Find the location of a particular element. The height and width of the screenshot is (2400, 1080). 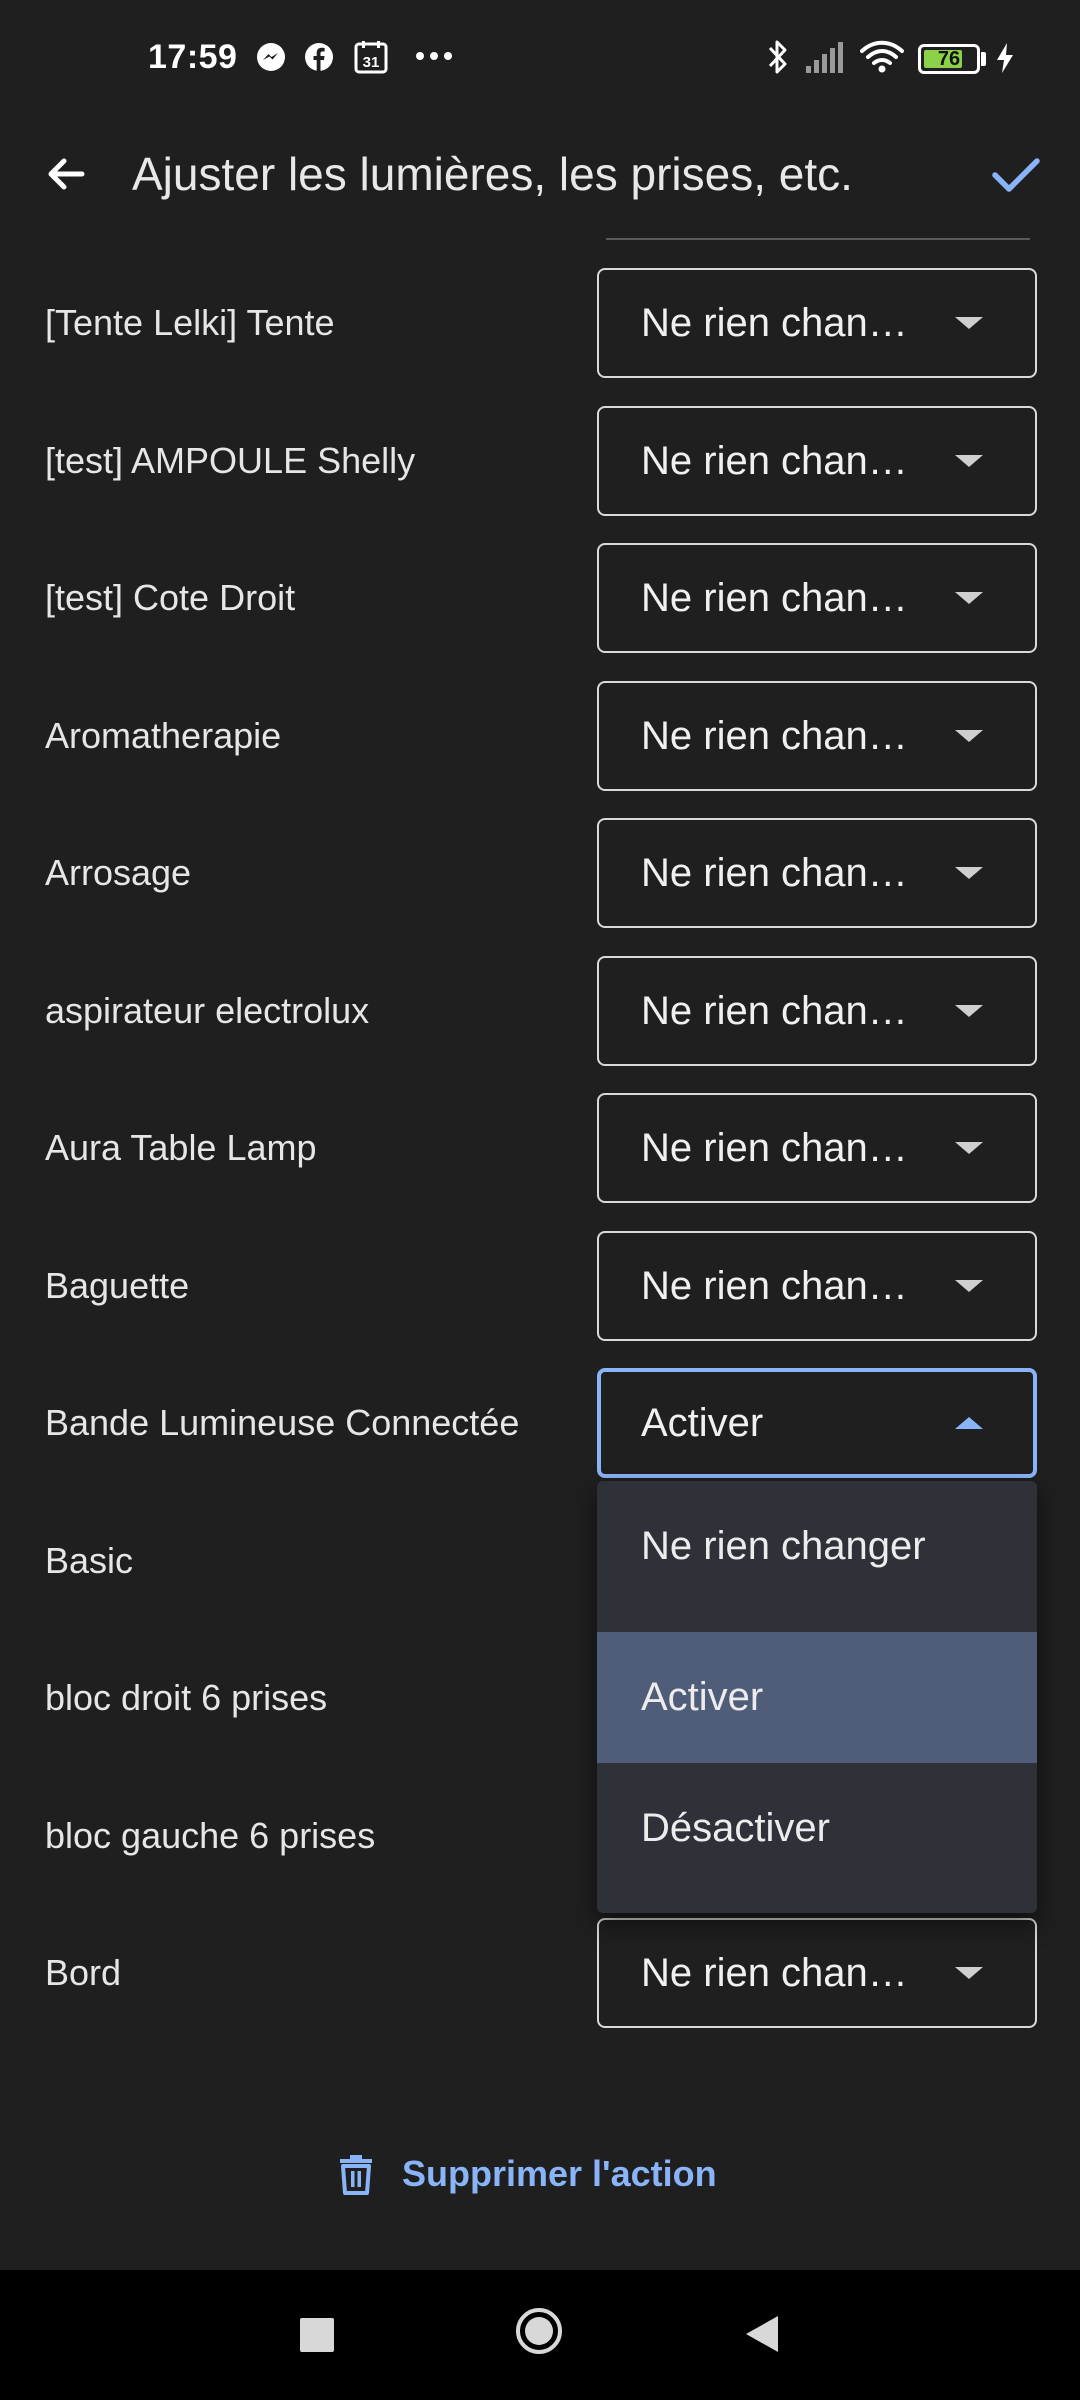

menu-option-label: Activer is located at coordinates (702, 1697).